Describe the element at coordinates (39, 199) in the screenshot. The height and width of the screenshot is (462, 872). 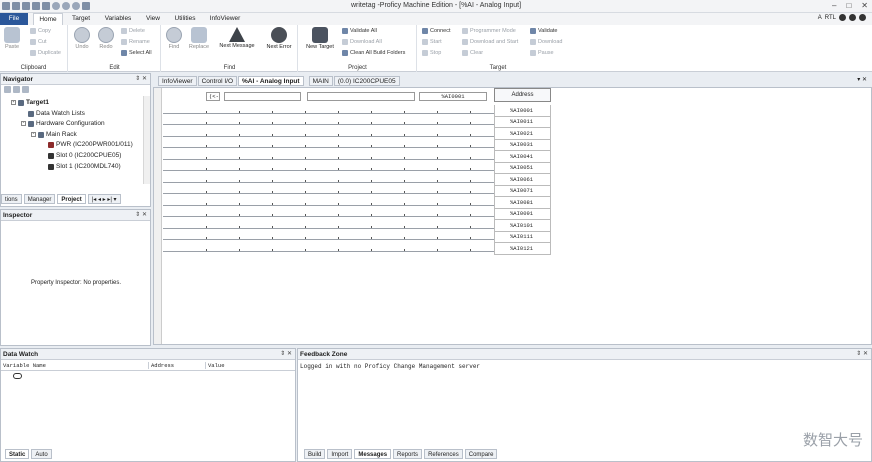
I see `tab-manager: Manager` at that location.